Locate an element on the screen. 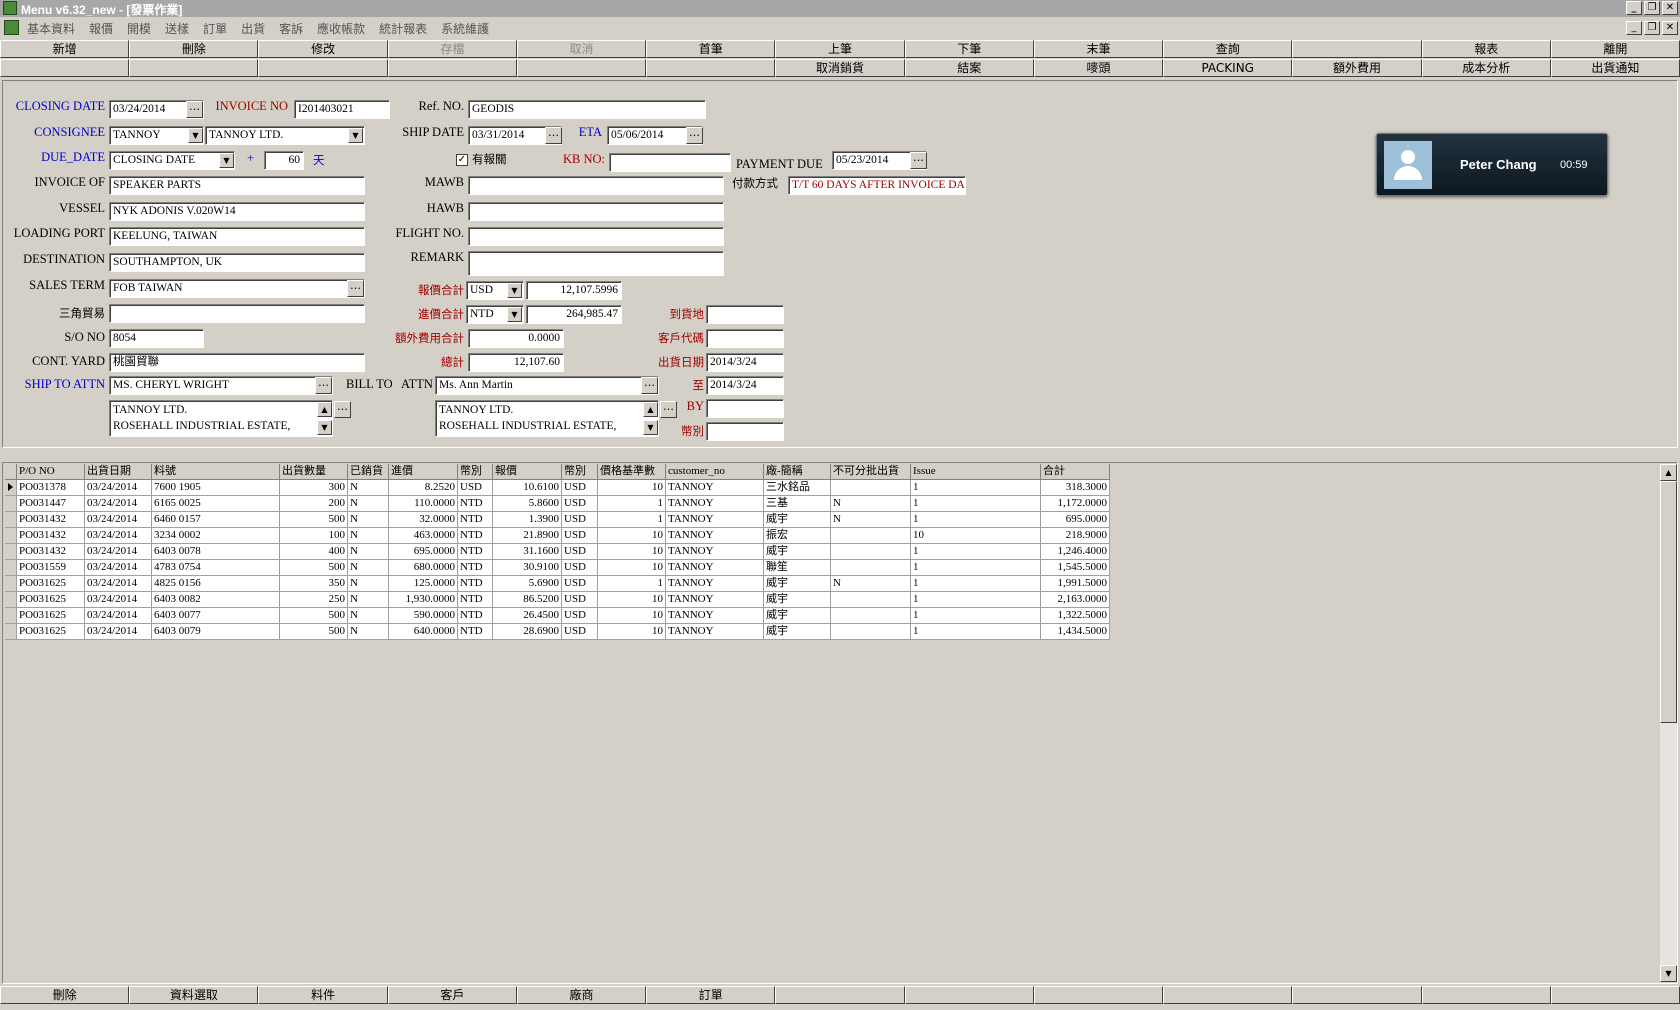 The height and width of the screenshot is (1010, 1680). ship-to-attn-field: MS. CHERYL WRIGHT is located at coordinates (221, 385).